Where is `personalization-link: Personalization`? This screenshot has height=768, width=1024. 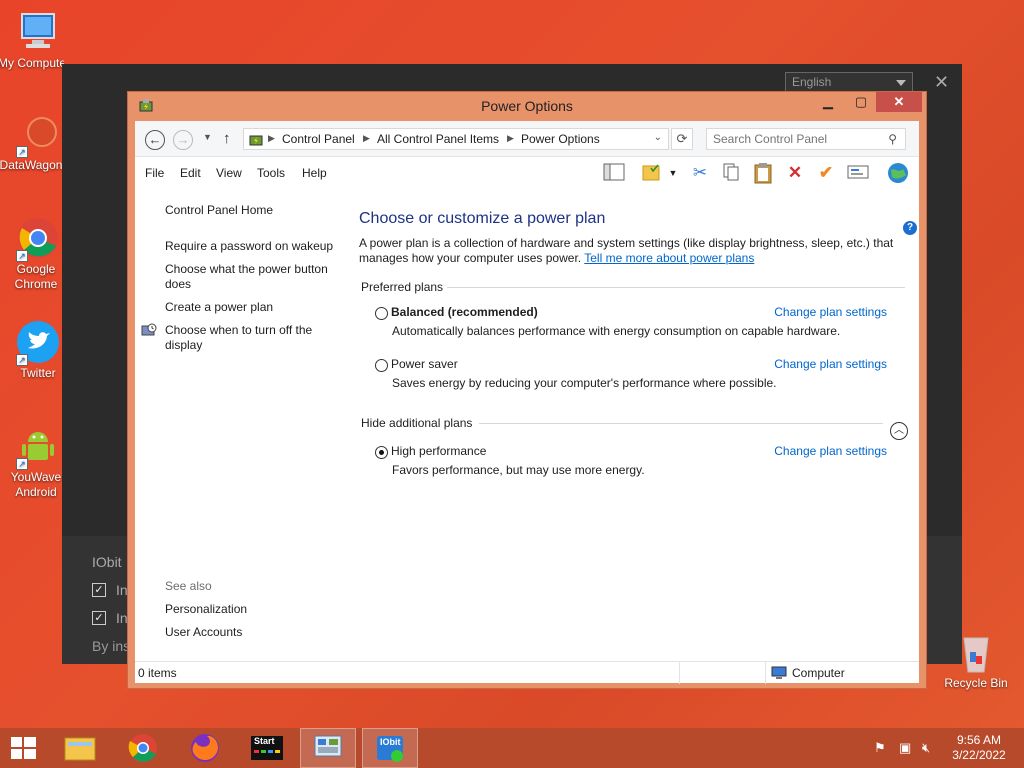
personalization-link: Personalization is located at coordinates (206, 609).